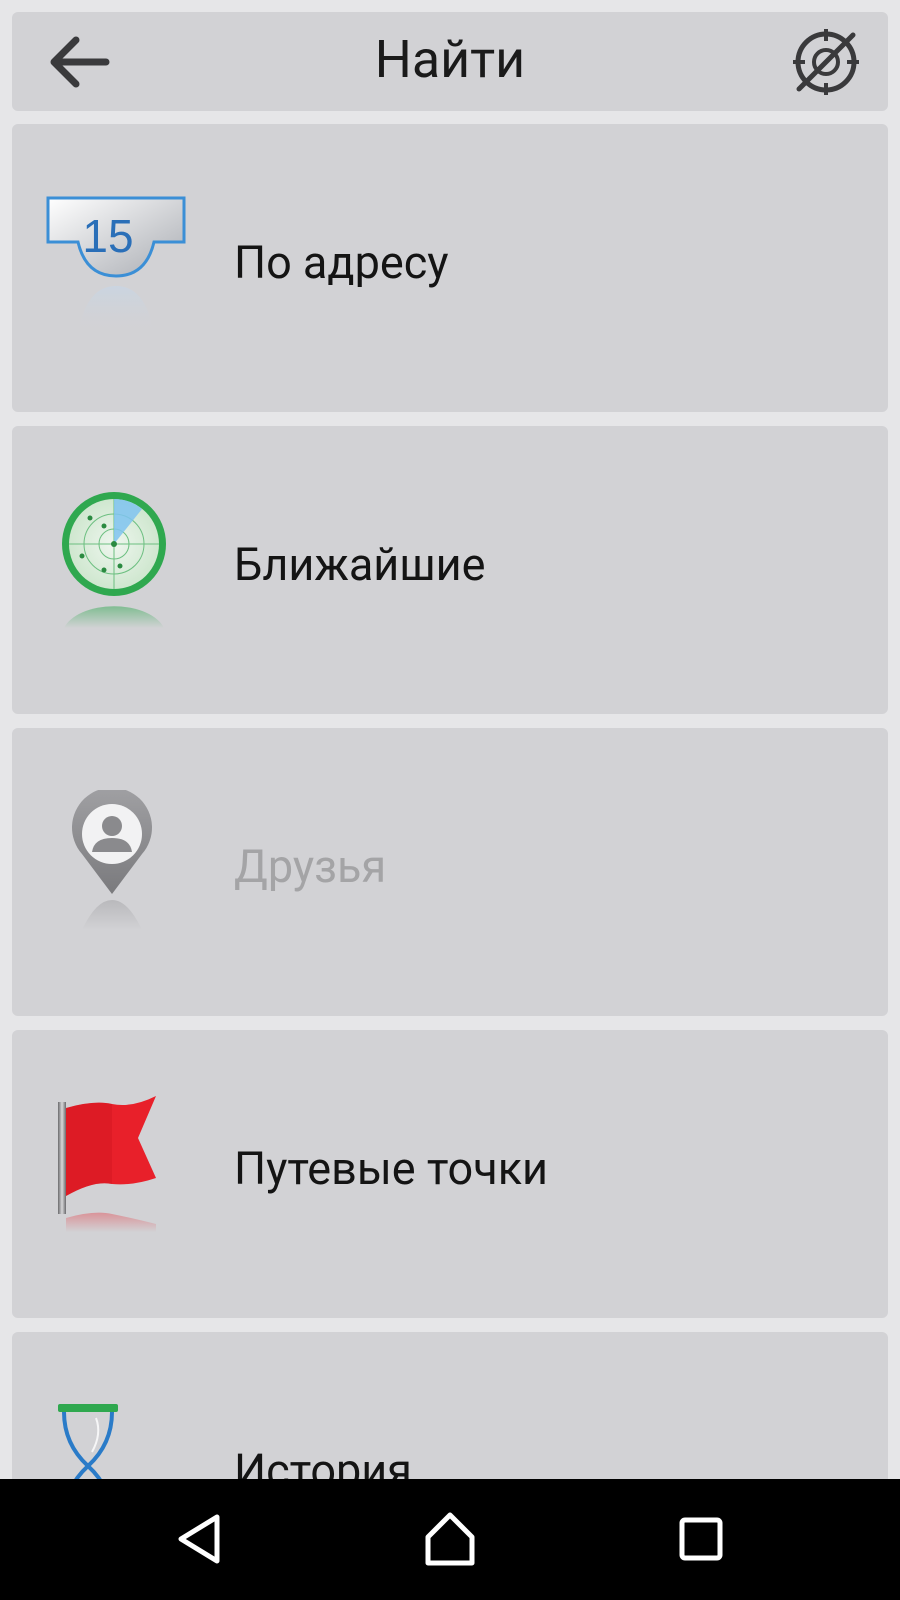 The width and height of the screenshot is (900, 1600). Describe the element at coordinates (116, 1167) in the screenshot. I see `red-flag-icon` at that location.